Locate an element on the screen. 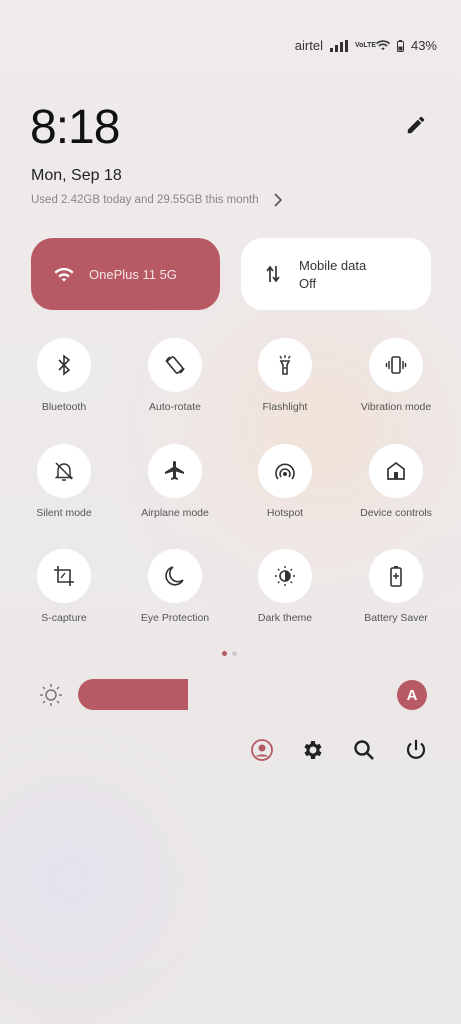  flashlight-toggle: Flashlight is located at coordinates (285, 375).